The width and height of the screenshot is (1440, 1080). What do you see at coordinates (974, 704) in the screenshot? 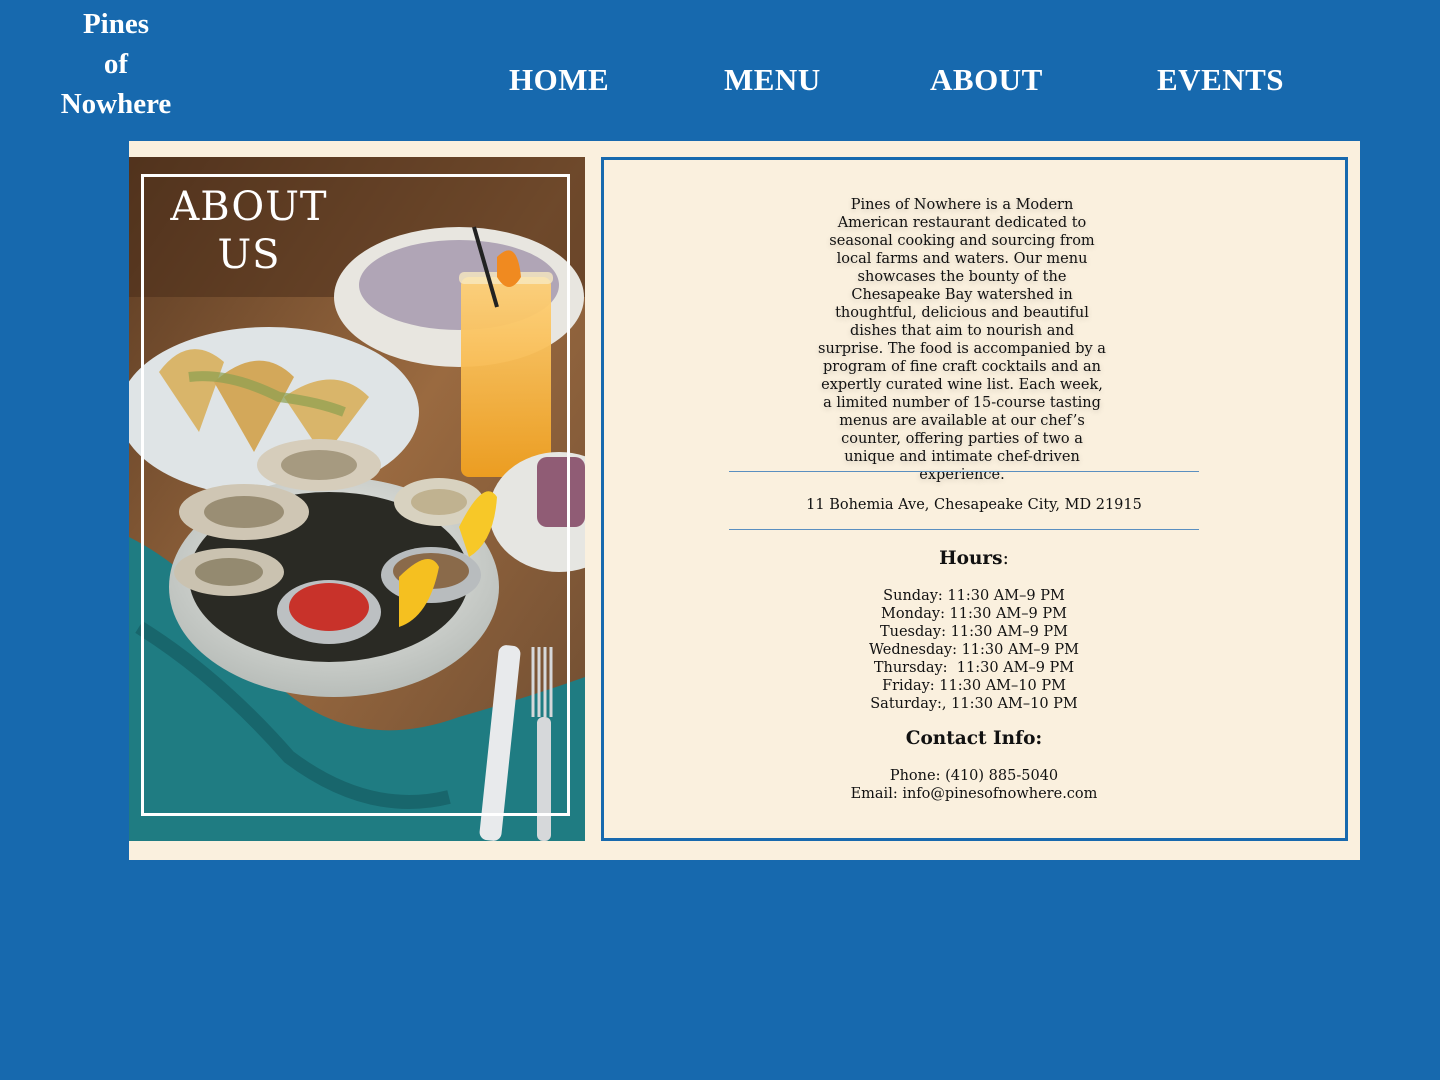
I see `hours-saturday: Saturday:, 11:30 AM–10 PM` at bounding box center [974, 704].